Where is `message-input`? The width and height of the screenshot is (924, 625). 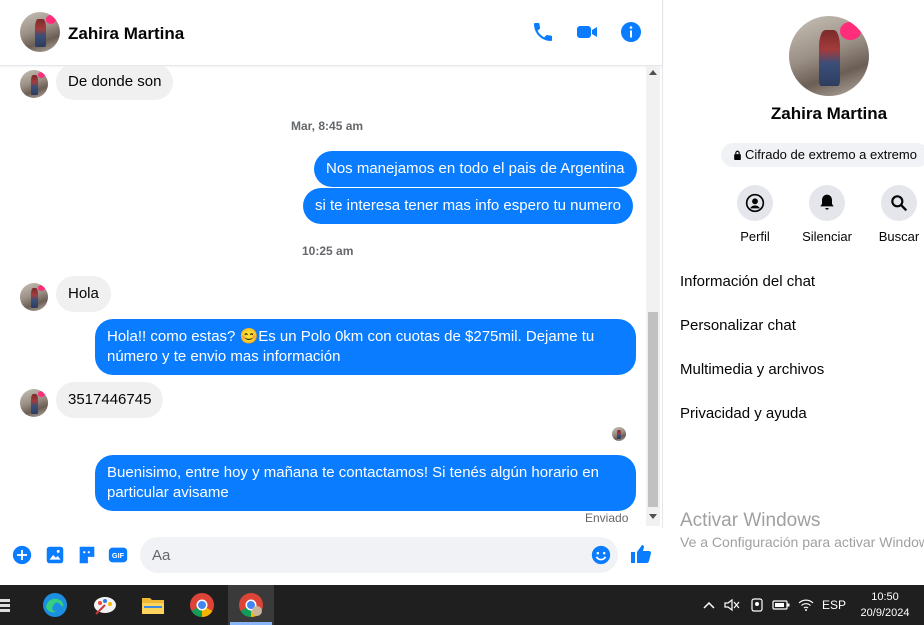
message-input is located at coordinates (379, 555).